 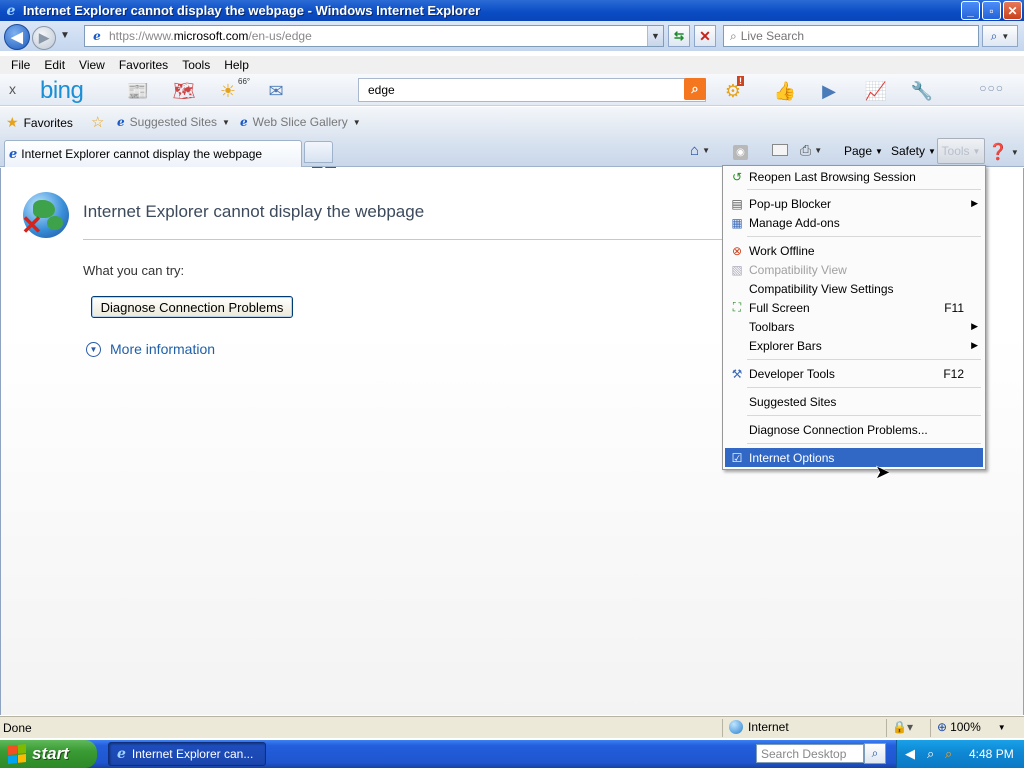 I want to click on menu-view: View, so click(x=92, y=65).